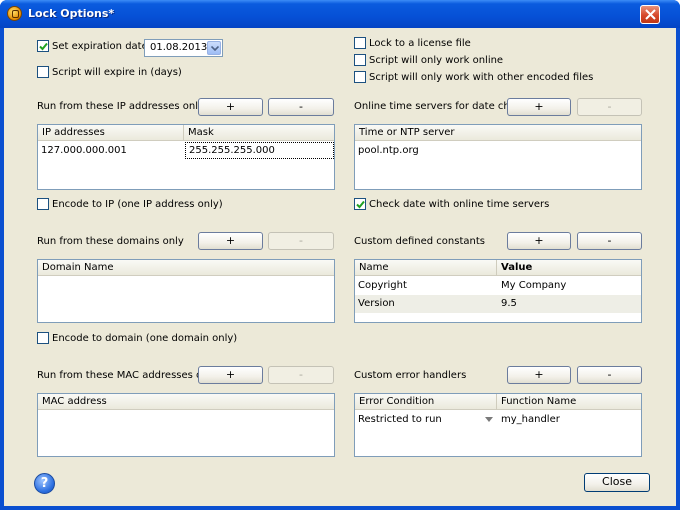 Image resolution: width=680 pixels, height=510 pixels. I want to click on constant-name-cell: Version, so click(375, 304).